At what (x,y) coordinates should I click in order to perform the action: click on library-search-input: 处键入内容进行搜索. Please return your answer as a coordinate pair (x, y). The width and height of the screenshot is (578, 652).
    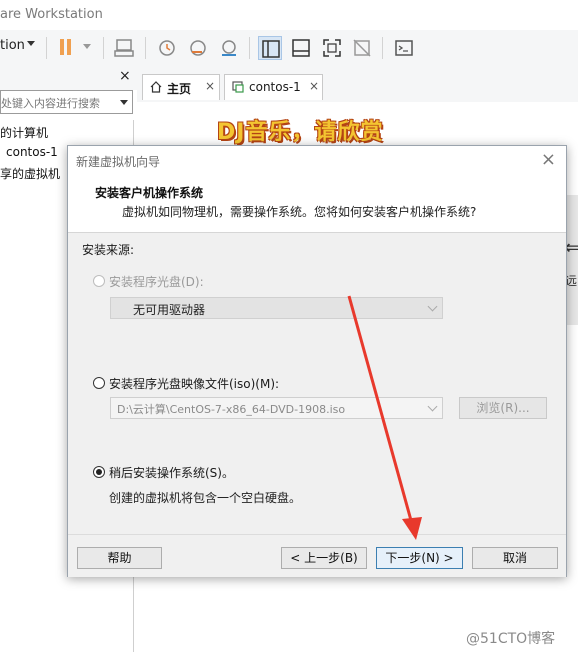
    Looking at the image, I should click on (66, 102).